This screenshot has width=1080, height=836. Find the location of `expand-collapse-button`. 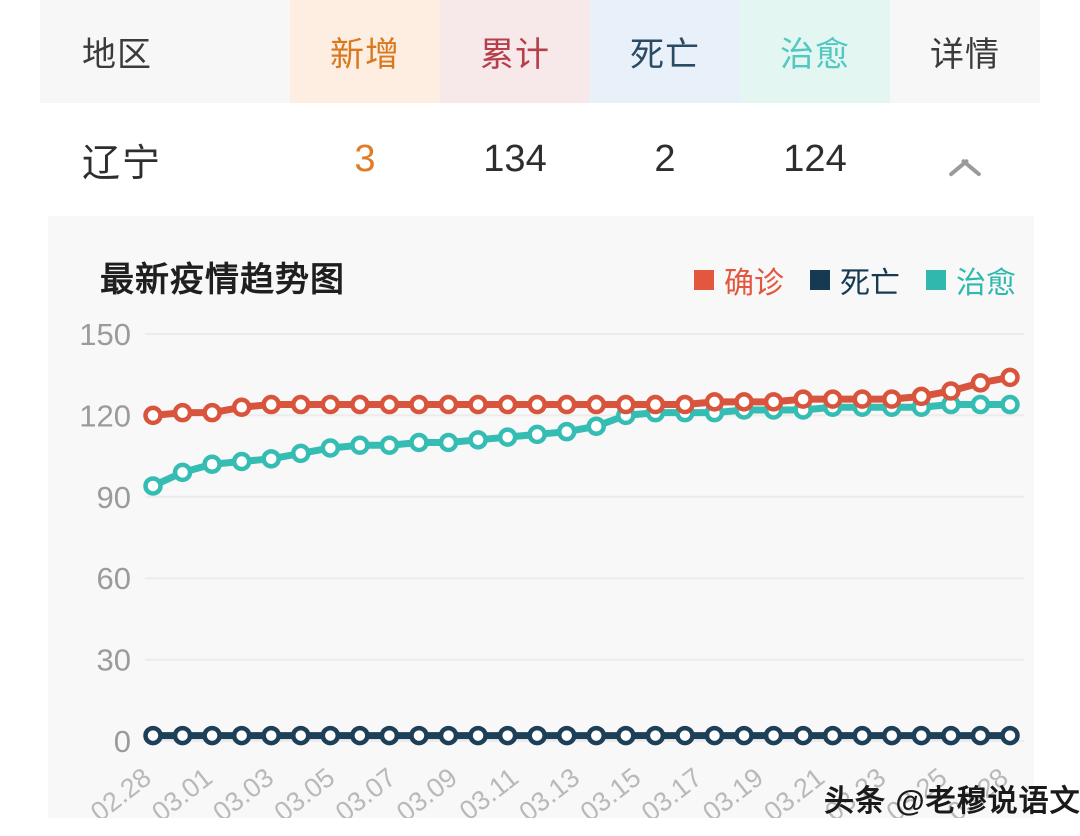

expand-collapse-button is located at coordinates (965, 159).